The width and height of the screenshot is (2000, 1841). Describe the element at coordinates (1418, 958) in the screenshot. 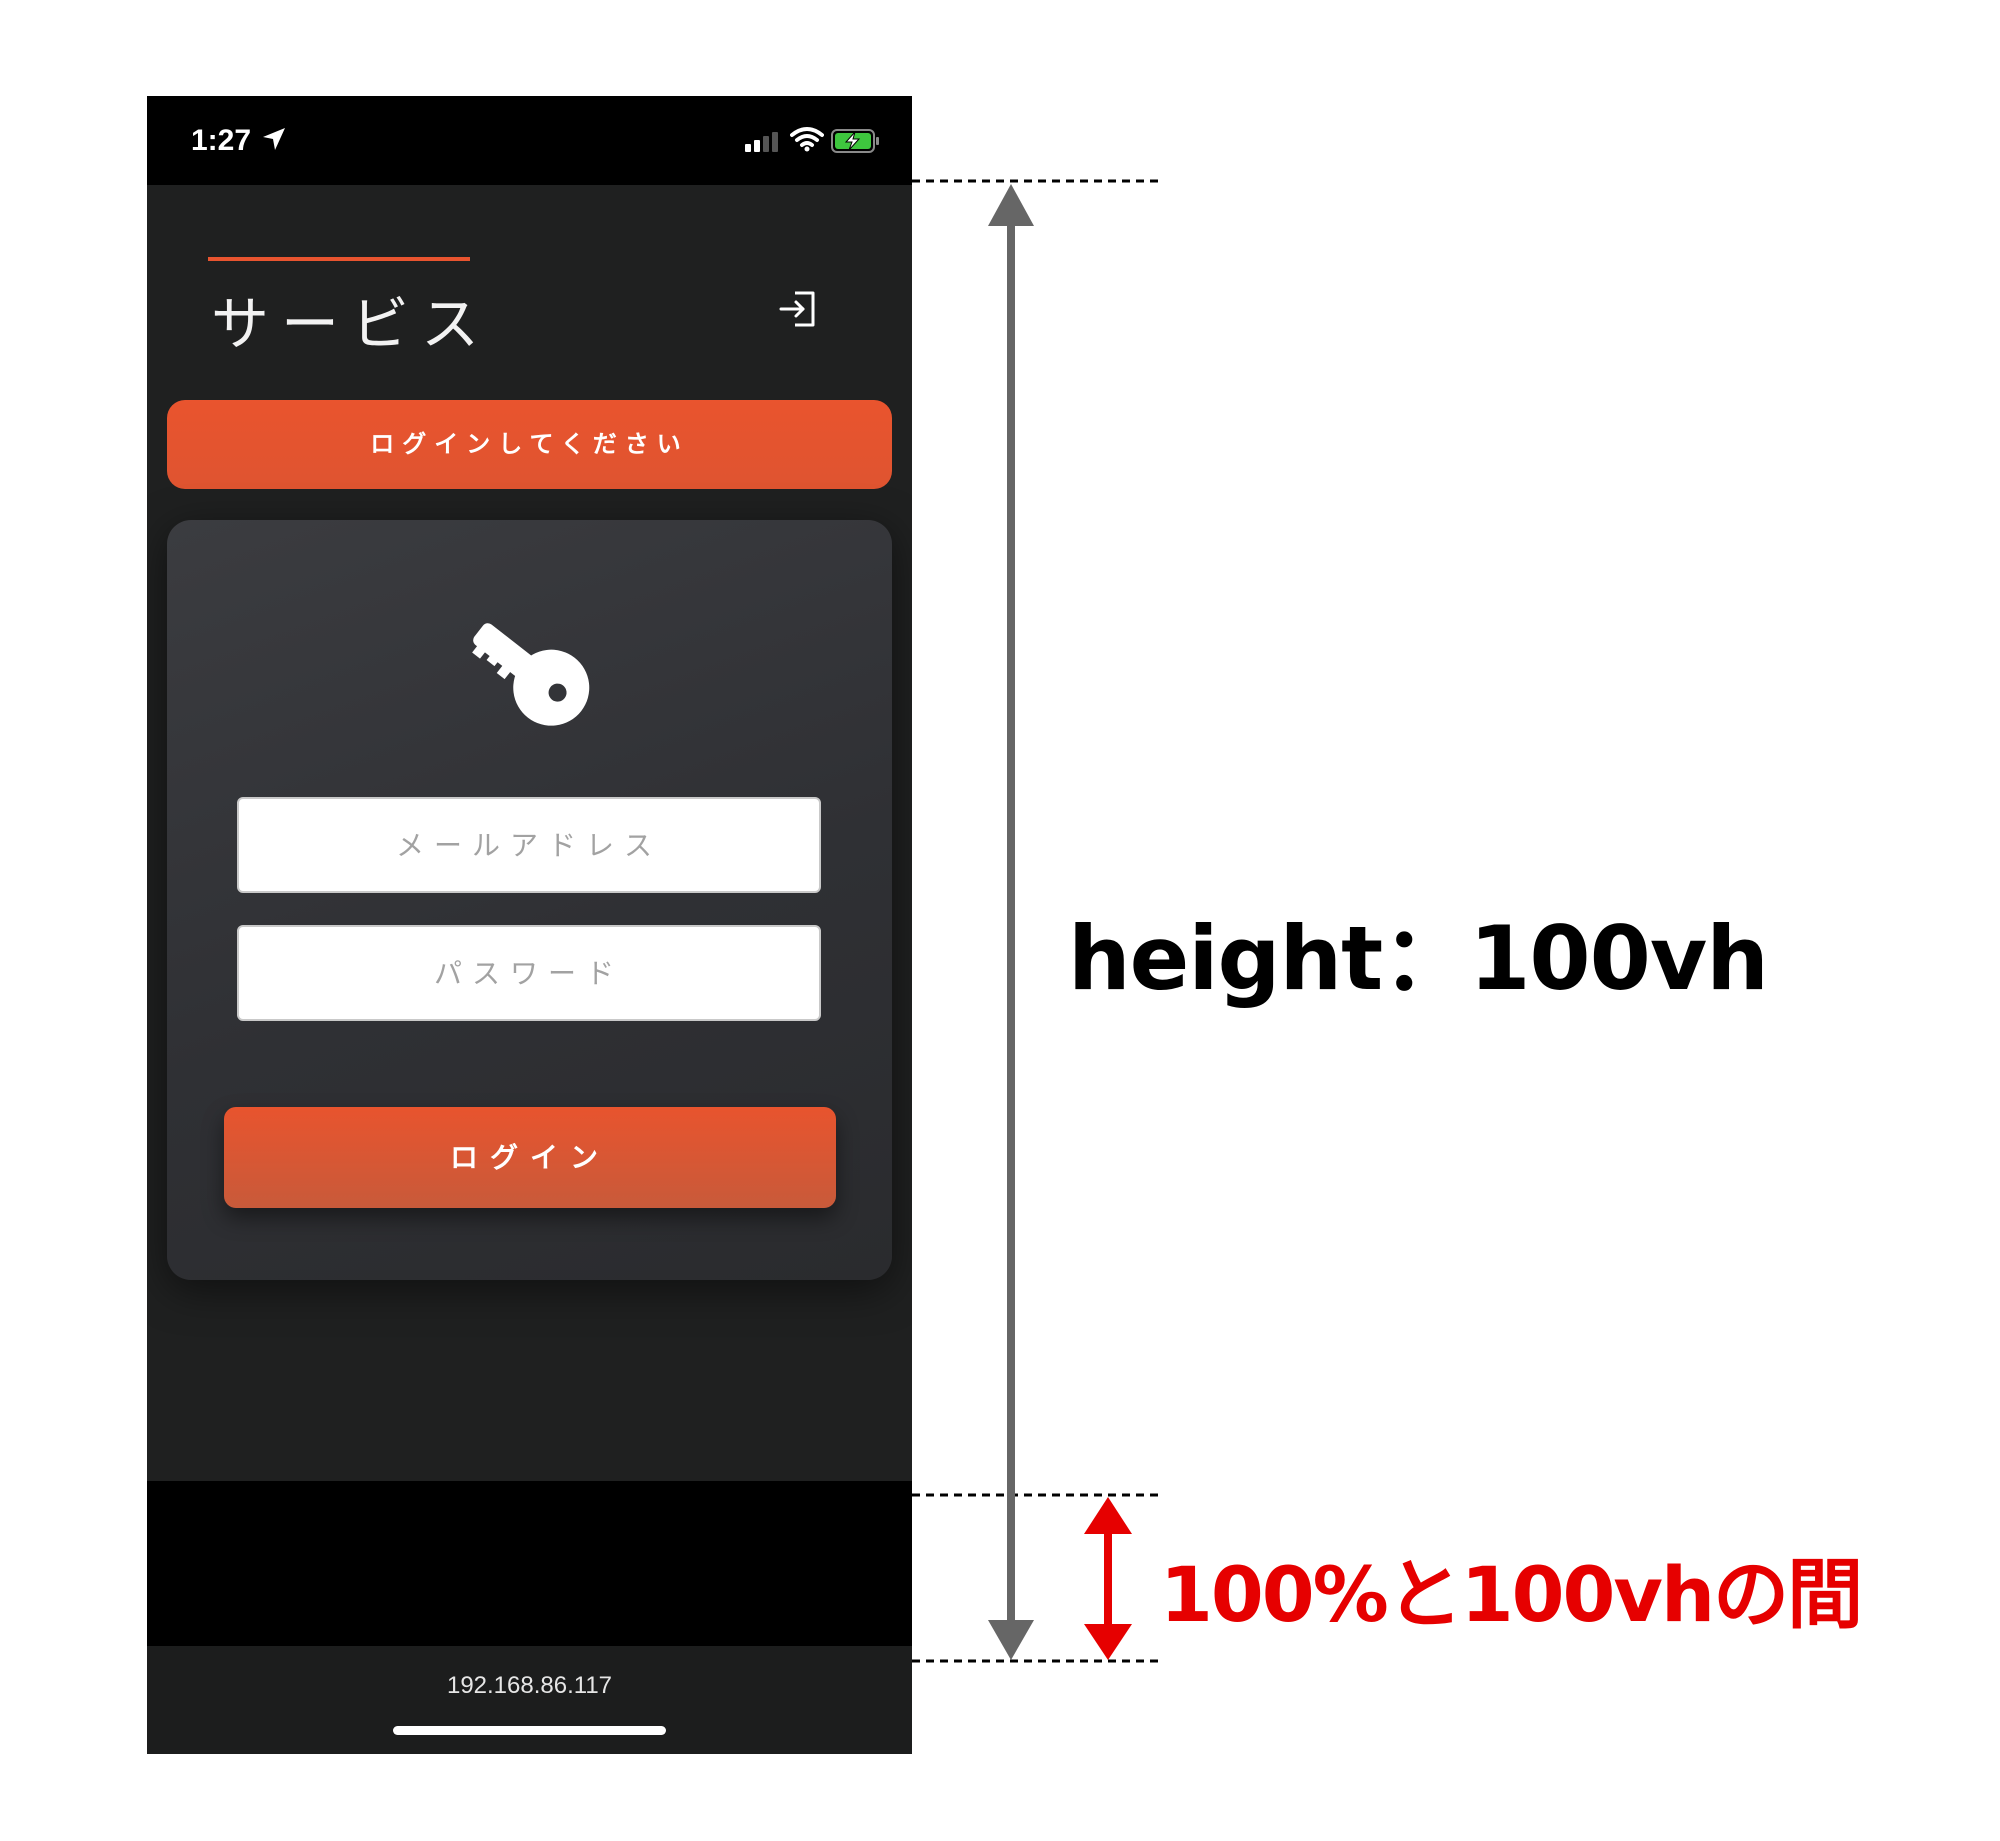

I see `height-annotation-label: height：100vh` at that location.